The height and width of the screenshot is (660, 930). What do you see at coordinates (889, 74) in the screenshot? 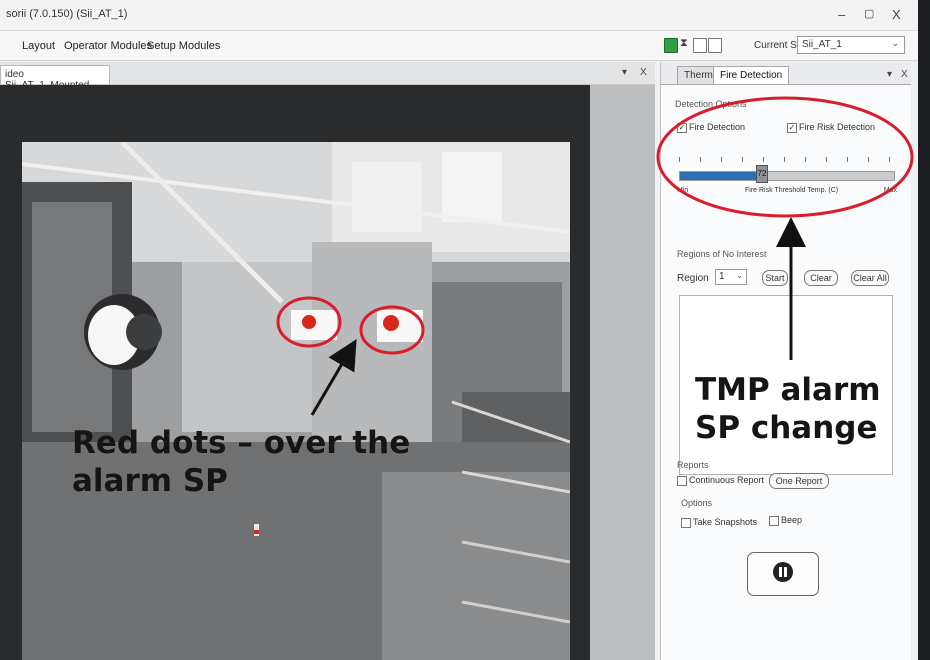
I see `panel-pin-icon: ▾` at bounding box center [889, 74].